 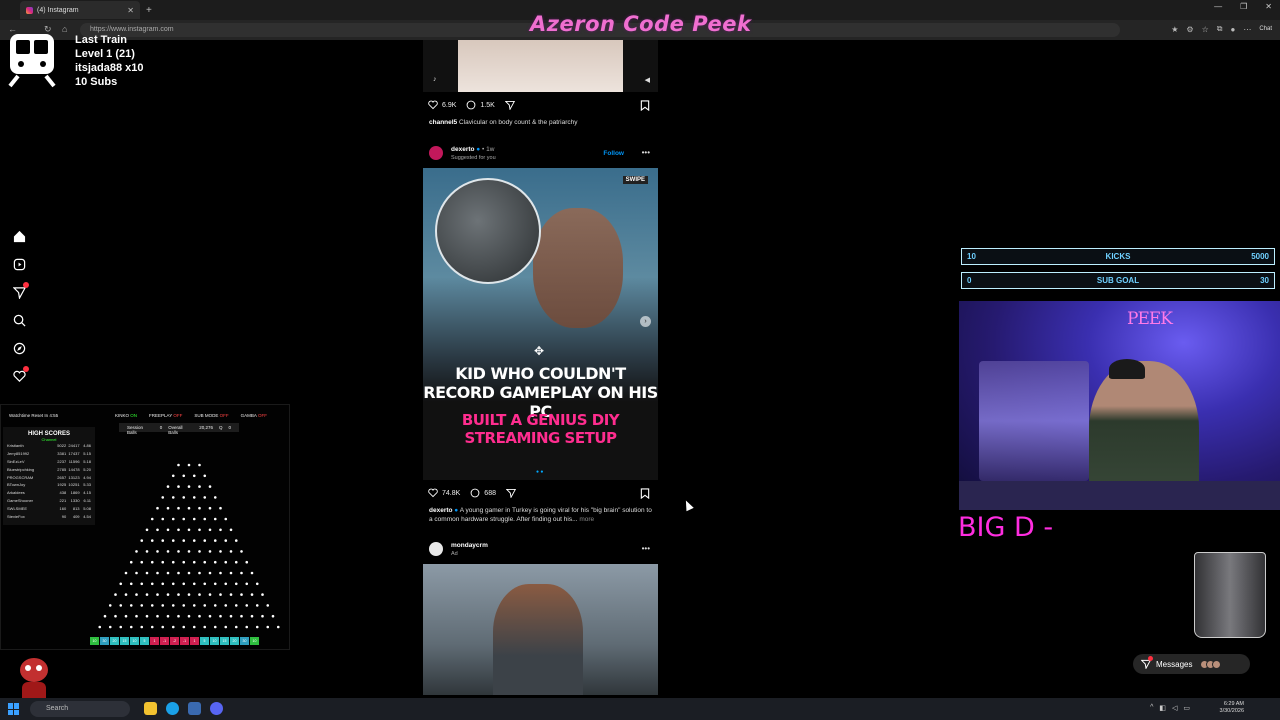 What do you see at coordinates (1232, 29) in the screenshot?
I see `profile-icon: ●` at bounding box center [1232, 29].